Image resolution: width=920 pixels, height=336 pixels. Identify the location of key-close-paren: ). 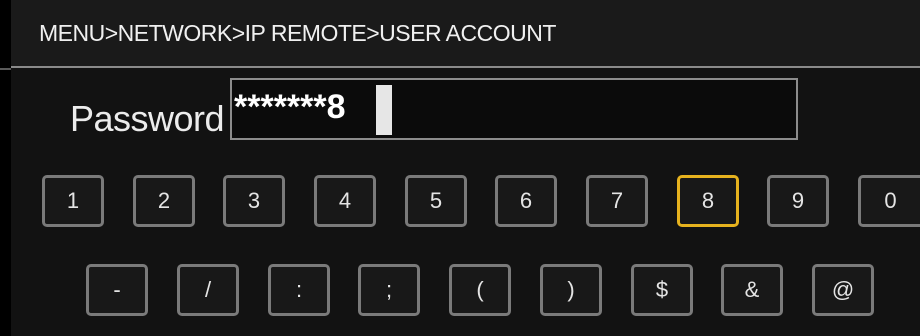
(571, 290).